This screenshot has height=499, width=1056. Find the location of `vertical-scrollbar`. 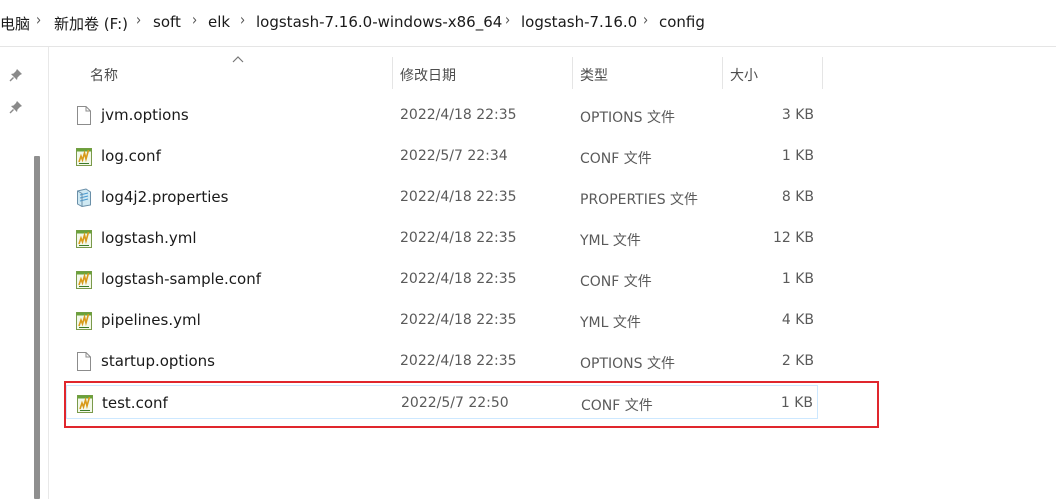

vertical-scrollbar is located at coordinates (37, 327).